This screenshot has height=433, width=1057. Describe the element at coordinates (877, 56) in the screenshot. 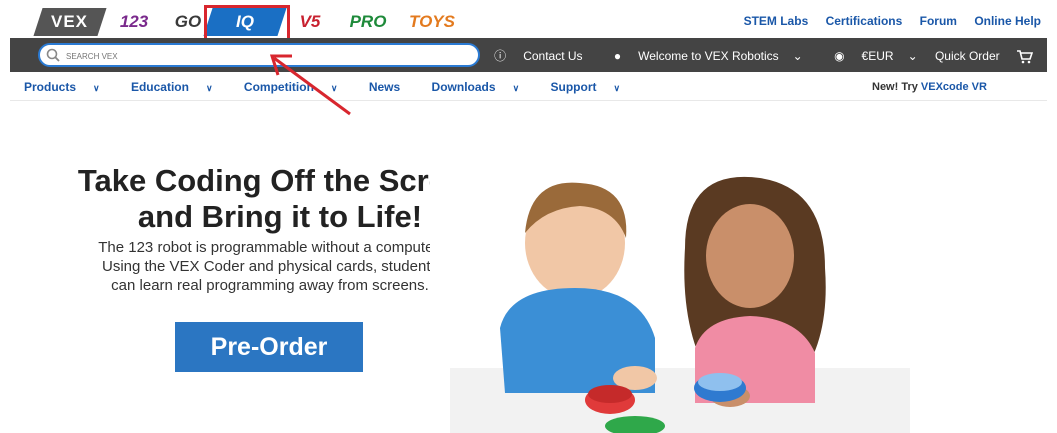

I see `currency-label: €EUR` at that location.